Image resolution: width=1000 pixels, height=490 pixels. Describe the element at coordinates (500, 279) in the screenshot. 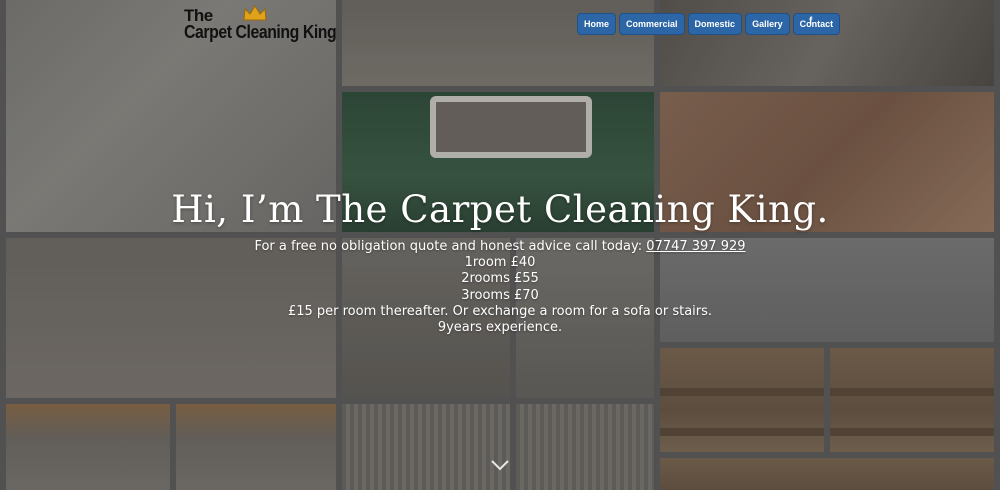

I see `price-line: 2rooms £55` at that location.